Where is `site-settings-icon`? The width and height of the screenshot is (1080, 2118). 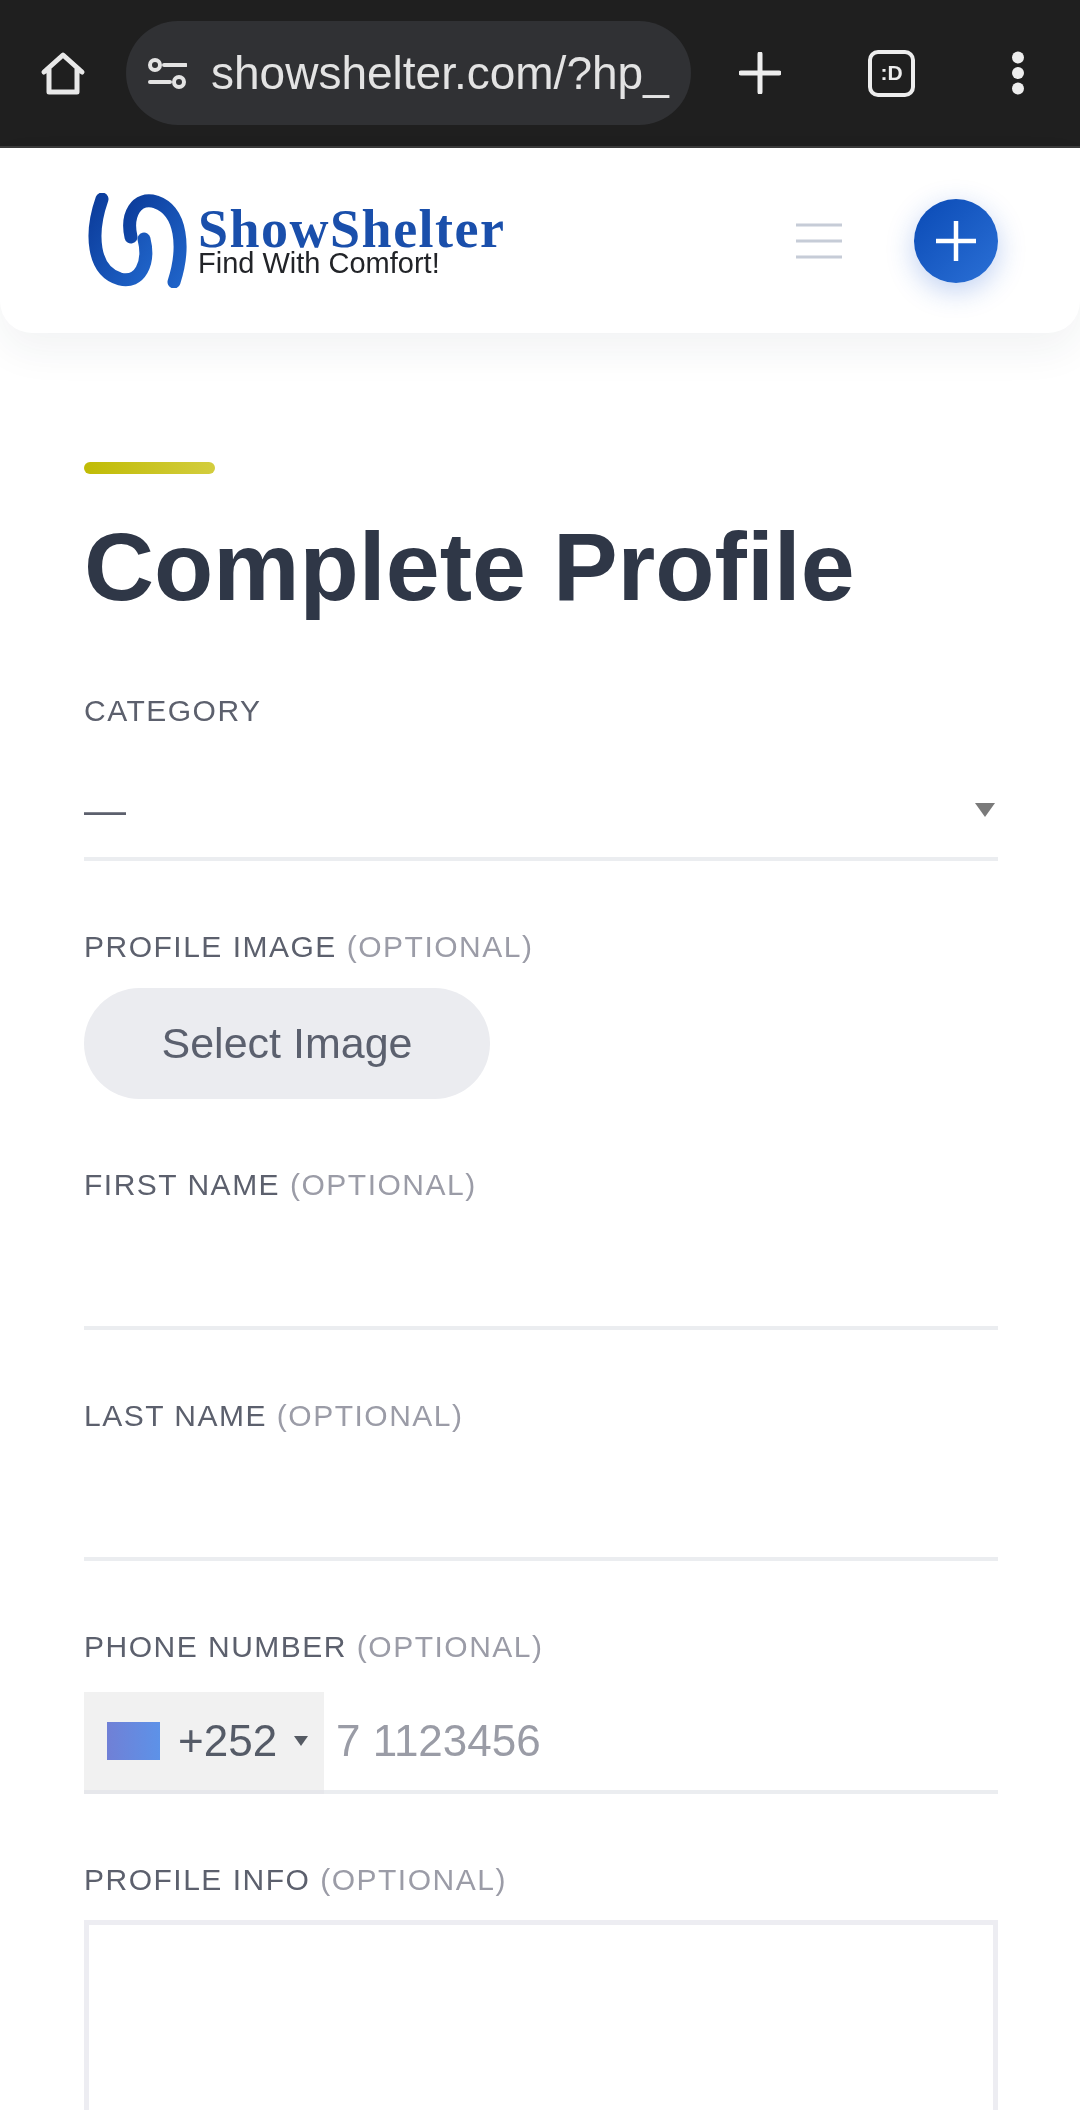
site-settings-icon is located at coordinates (167, 73).